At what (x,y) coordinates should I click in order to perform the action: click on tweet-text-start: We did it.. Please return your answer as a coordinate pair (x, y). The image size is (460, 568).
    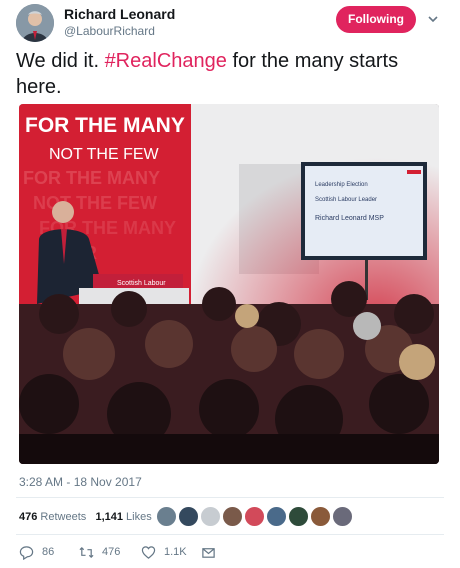
    Looking at the image, I should click on (60, 61).